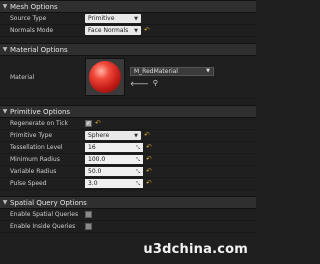  I want to click on property-label: Enable Spatial Queries, so click(44, 214).